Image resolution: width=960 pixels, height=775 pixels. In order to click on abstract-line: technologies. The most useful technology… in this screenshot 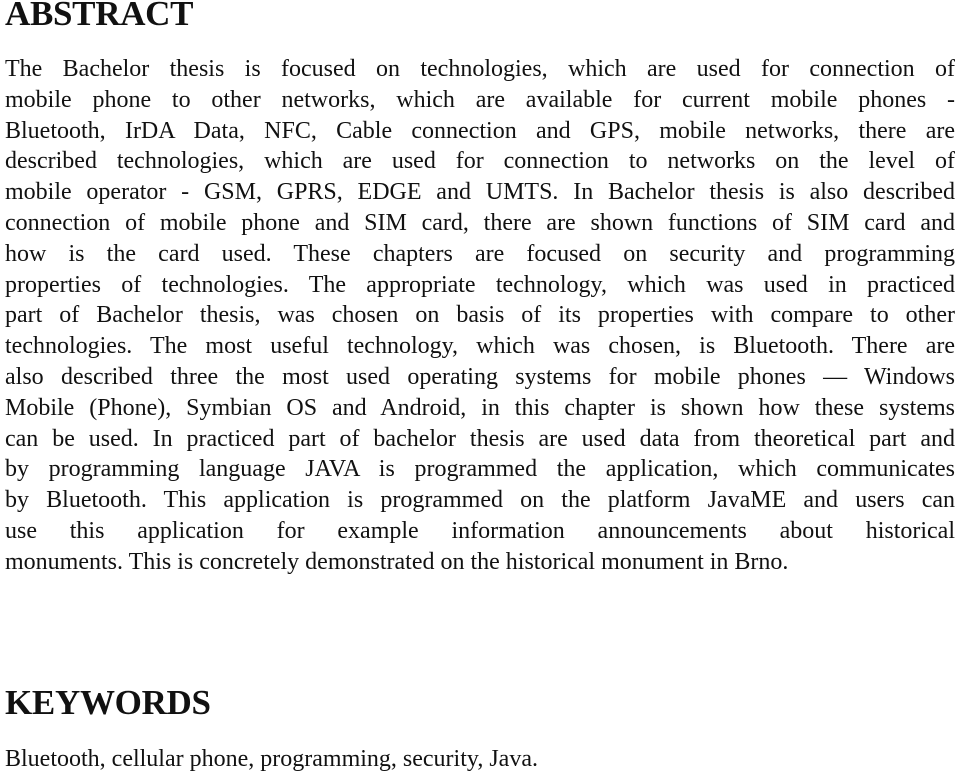, I will do `click(480, 346)`.